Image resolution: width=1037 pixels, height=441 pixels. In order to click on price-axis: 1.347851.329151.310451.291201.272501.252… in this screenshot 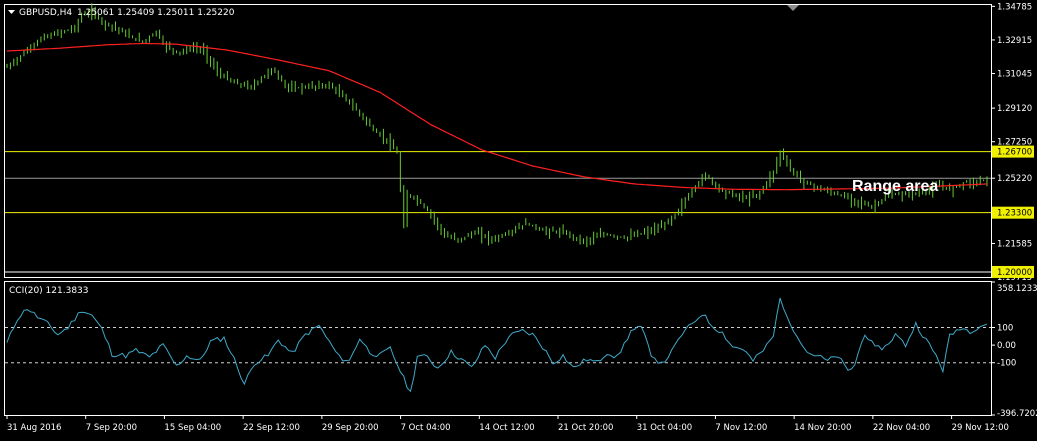, I will do `click(1011, 142)`.